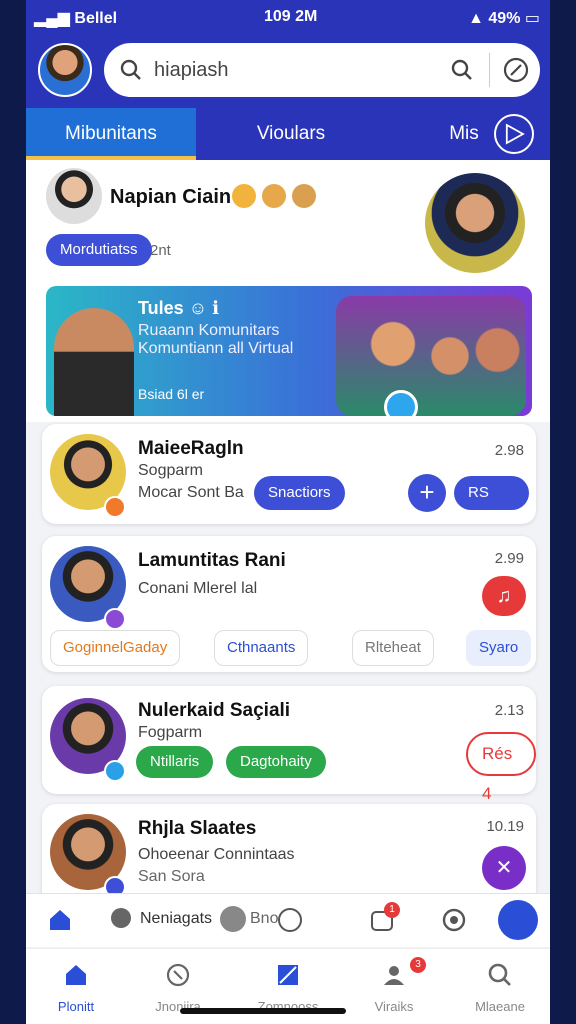 The height and width of the screenshot is (1024, 576). Describe the element at coordinates (393, 648) in the screenshot. I see `chip: Rlteheat` at that location.